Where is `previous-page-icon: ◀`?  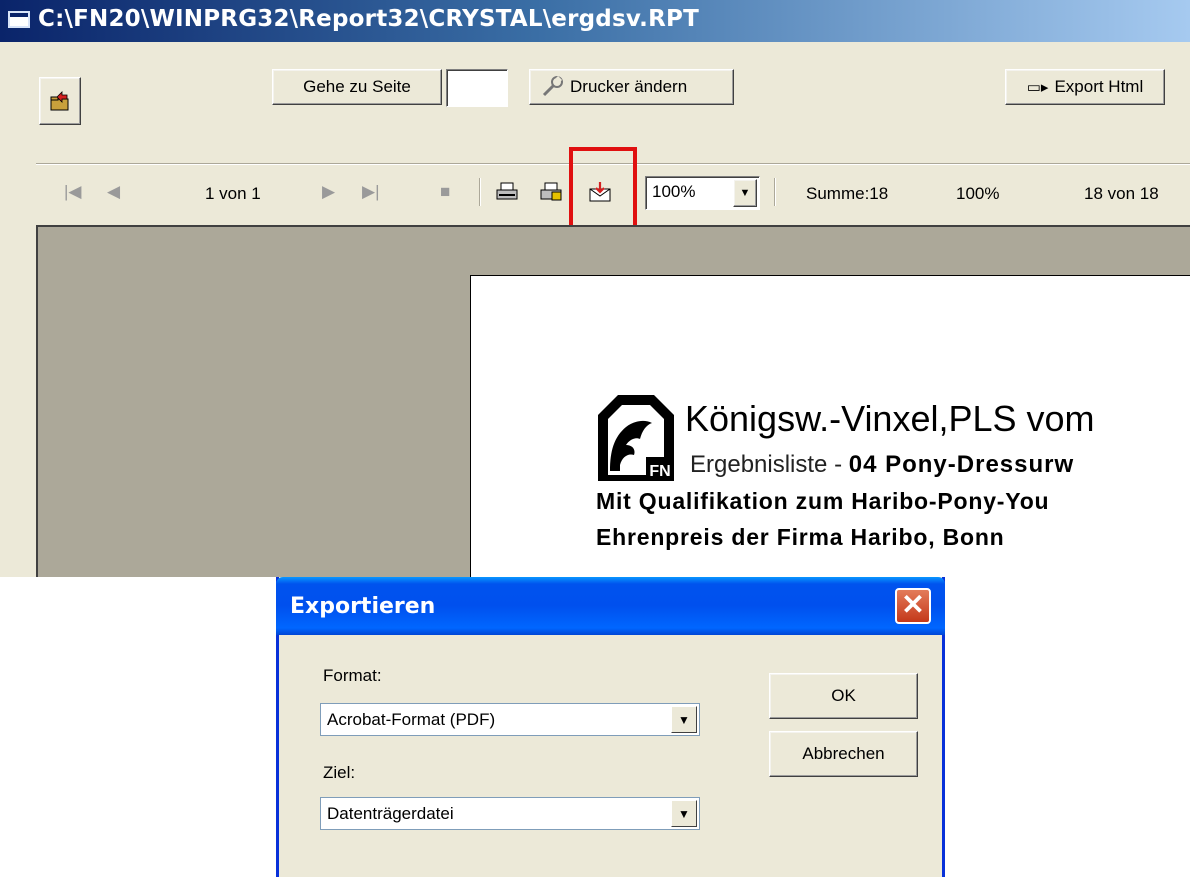 previous-page-icon: ◀ is located at coordinates (114, 191).